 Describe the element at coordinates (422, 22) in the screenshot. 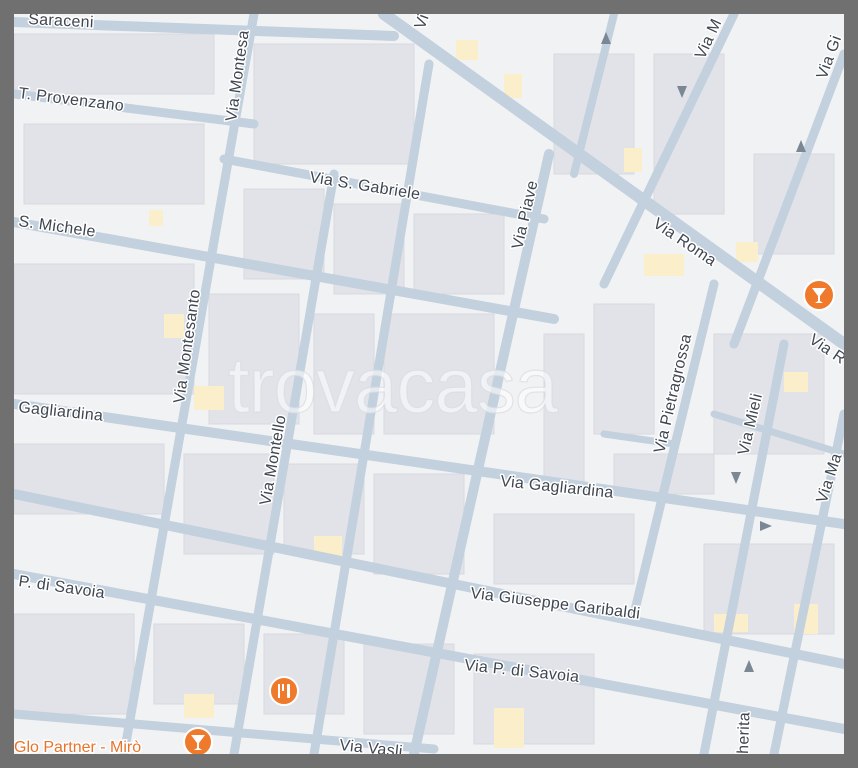

I see `street-label-top-vi: Vi` at that location.